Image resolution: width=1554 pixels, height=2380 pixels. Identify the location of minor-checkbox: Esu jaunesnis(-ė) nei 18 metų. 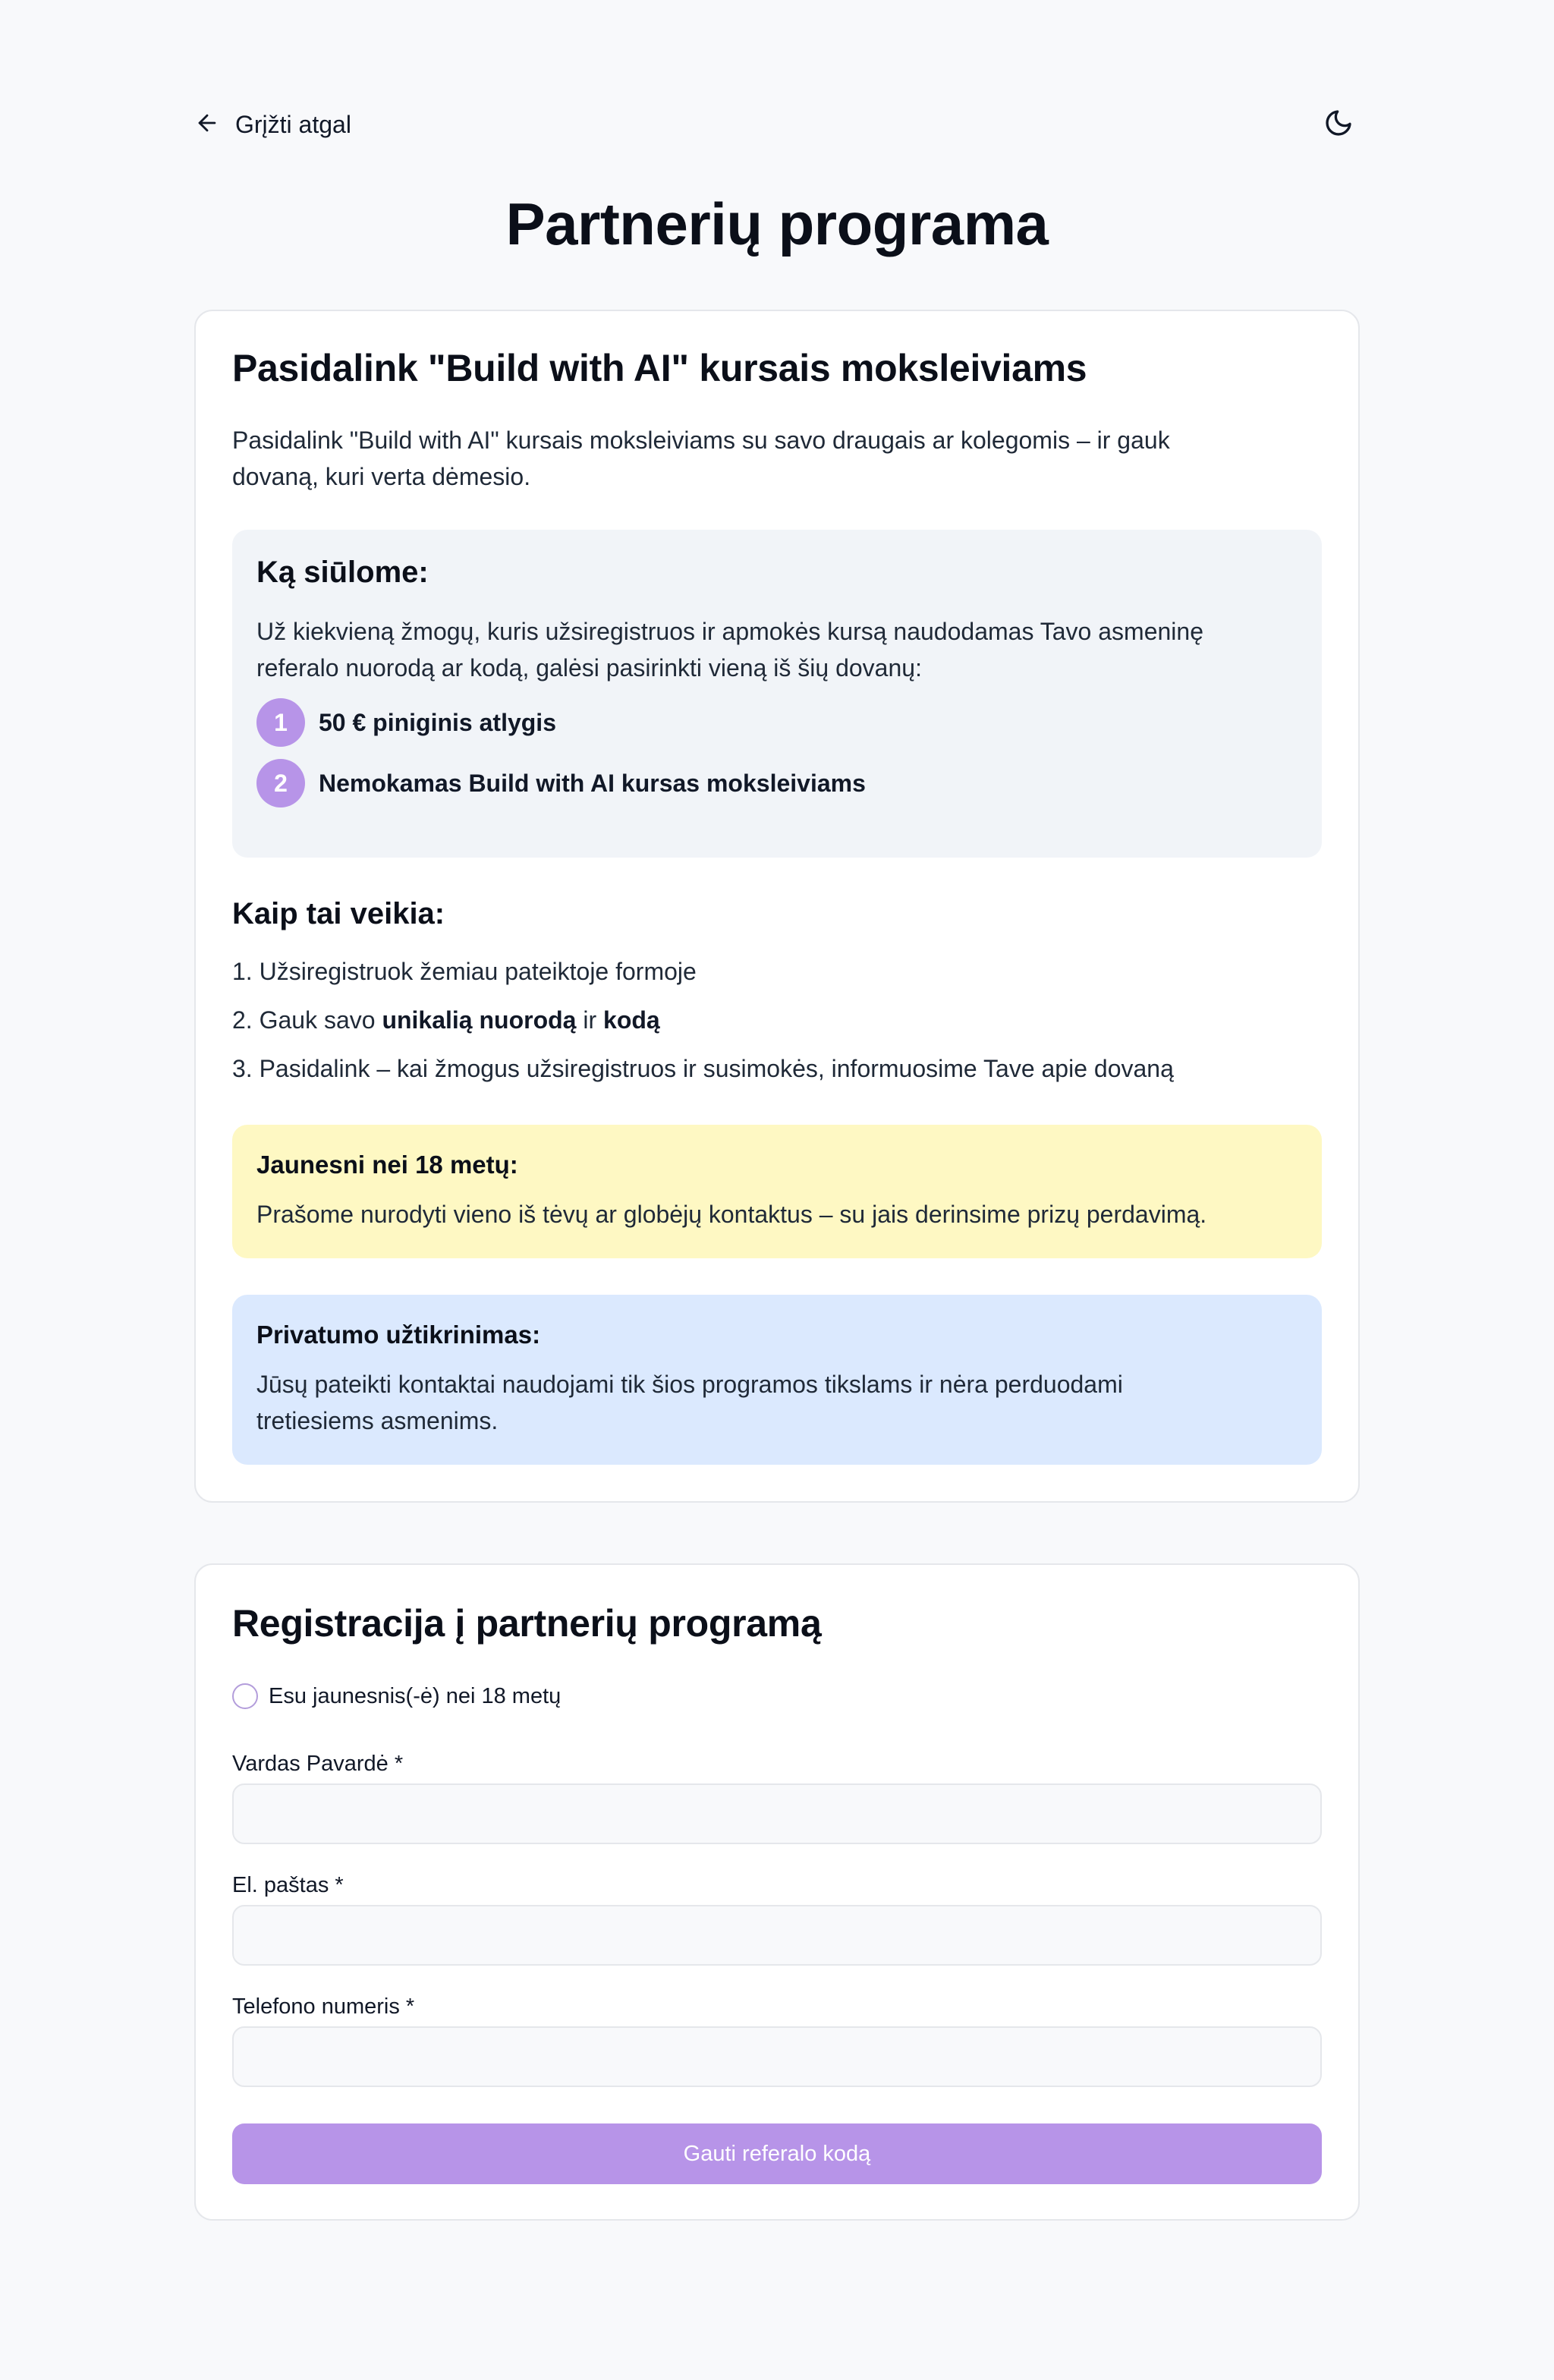
(396, 1696).